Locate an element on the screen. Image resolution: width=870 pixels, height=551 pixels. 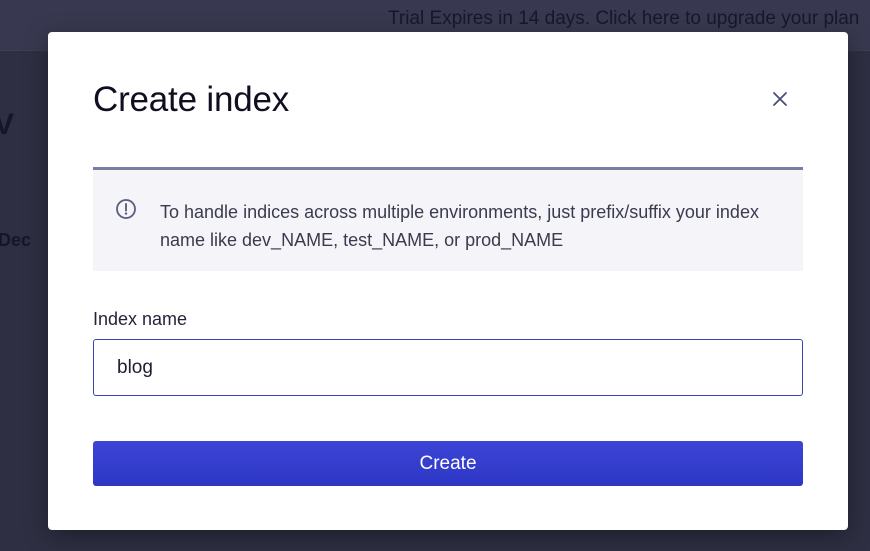
create-button: Create is located at coordinates (448, 463).